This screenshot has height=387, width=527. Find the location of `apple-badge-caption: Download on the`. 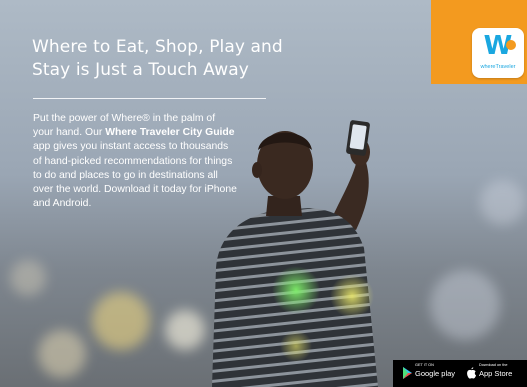

apple-badge-caption: Download on the is located at coordinates (493, 365).